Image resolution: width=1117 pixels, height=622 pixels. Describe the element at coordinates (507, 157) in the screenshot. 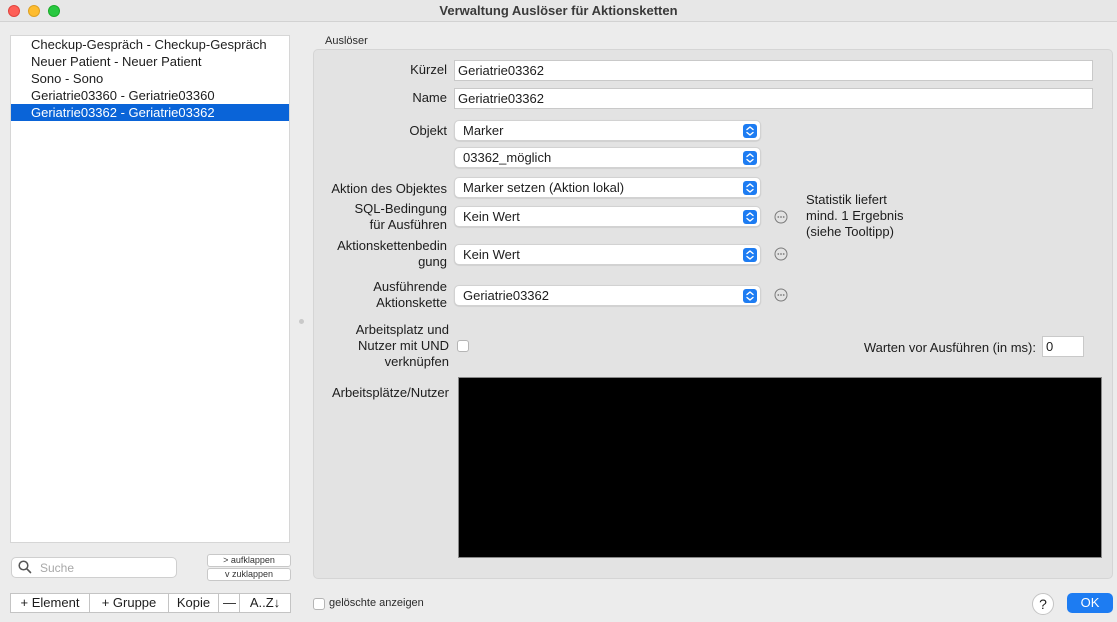

I see `objekt-sub-select-value: 03362_möglich` at that location.